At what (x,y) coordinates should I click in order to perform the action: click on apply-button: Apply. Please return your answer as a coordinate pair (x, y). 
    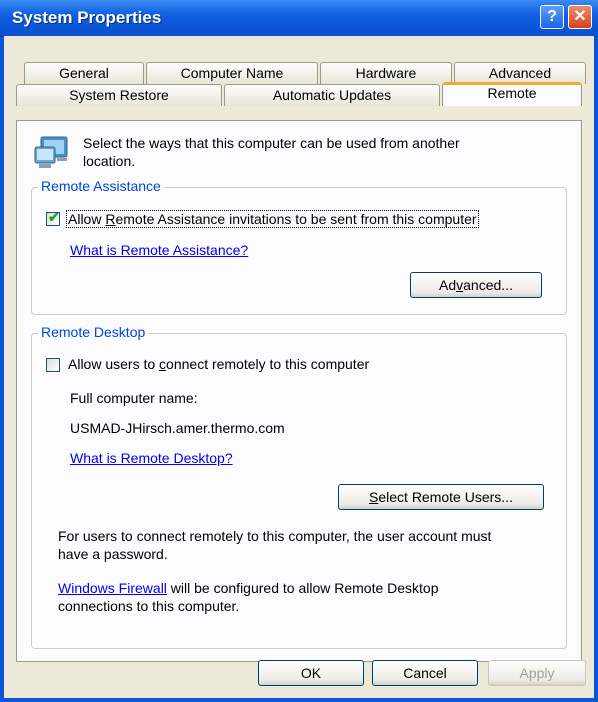
    Looking at the image, I should click on (537, 673).